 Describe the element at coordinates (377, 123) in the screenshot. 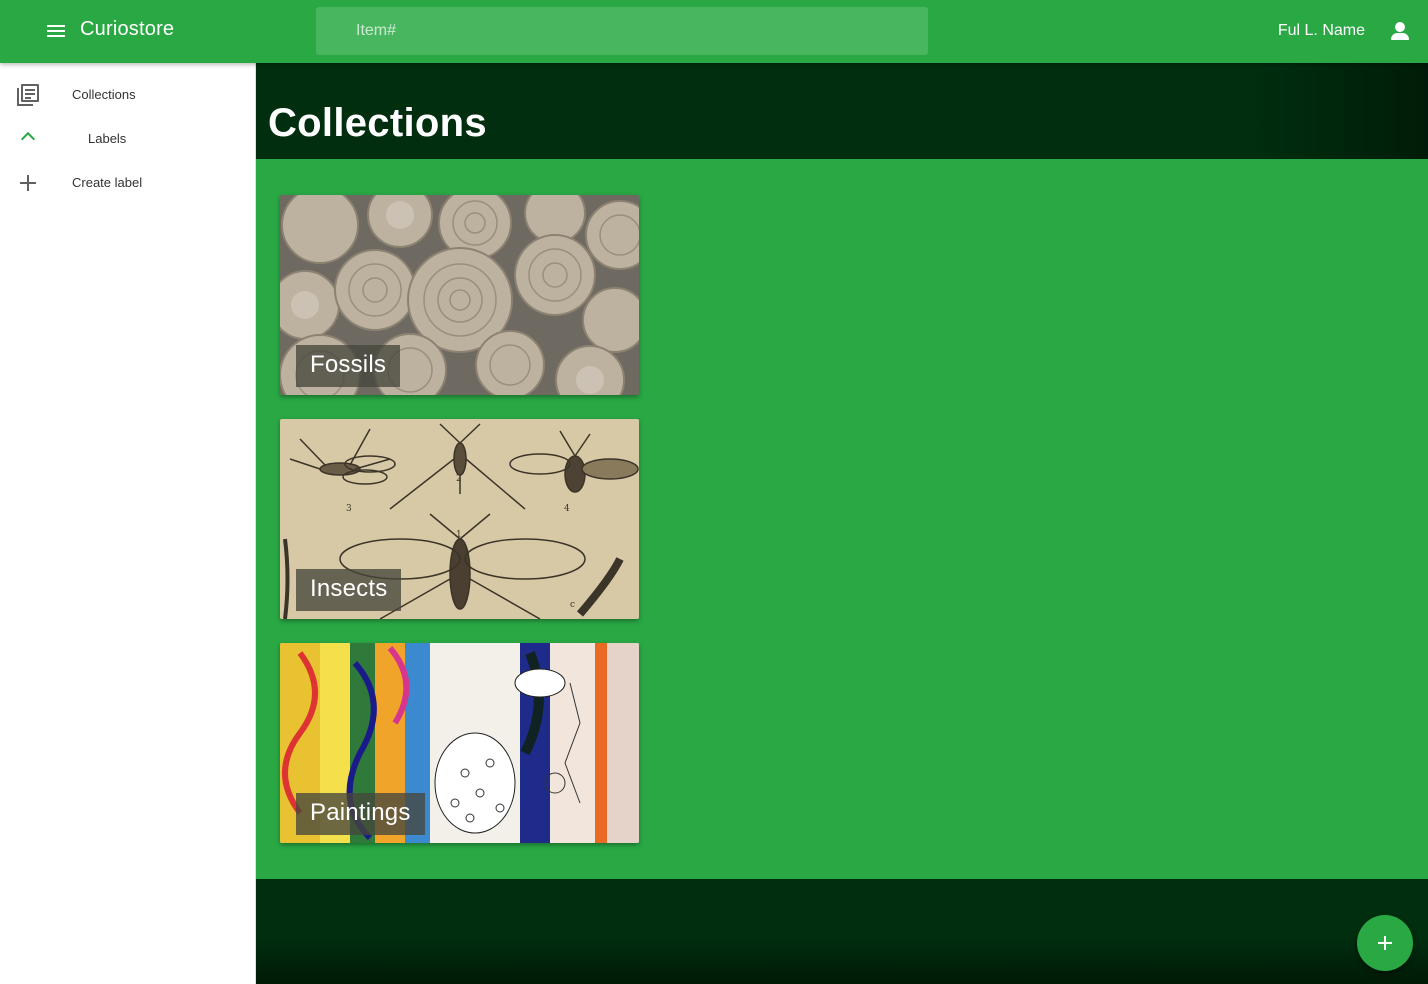

I see `page-title: Collections` at that location.